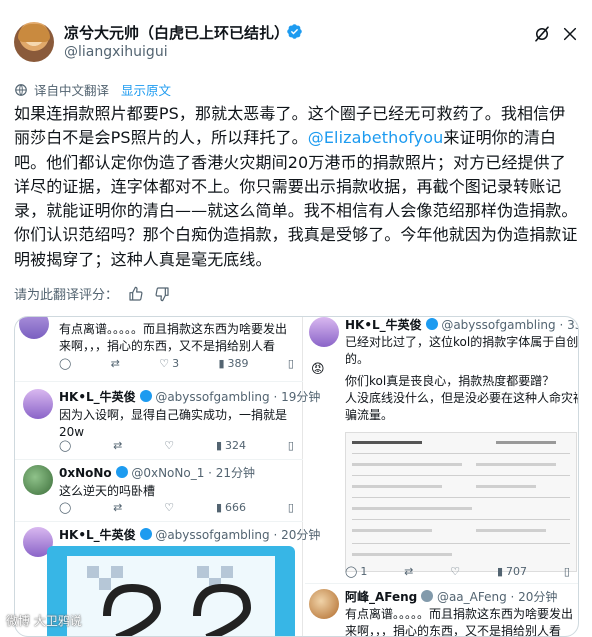 This screenshot has width=592, height=637. What do you see at coordinates (509, 325) in the screenshot?
I see `reply-handle: @abyssofgambling · 35分钟` at bounding box center [509, 325].